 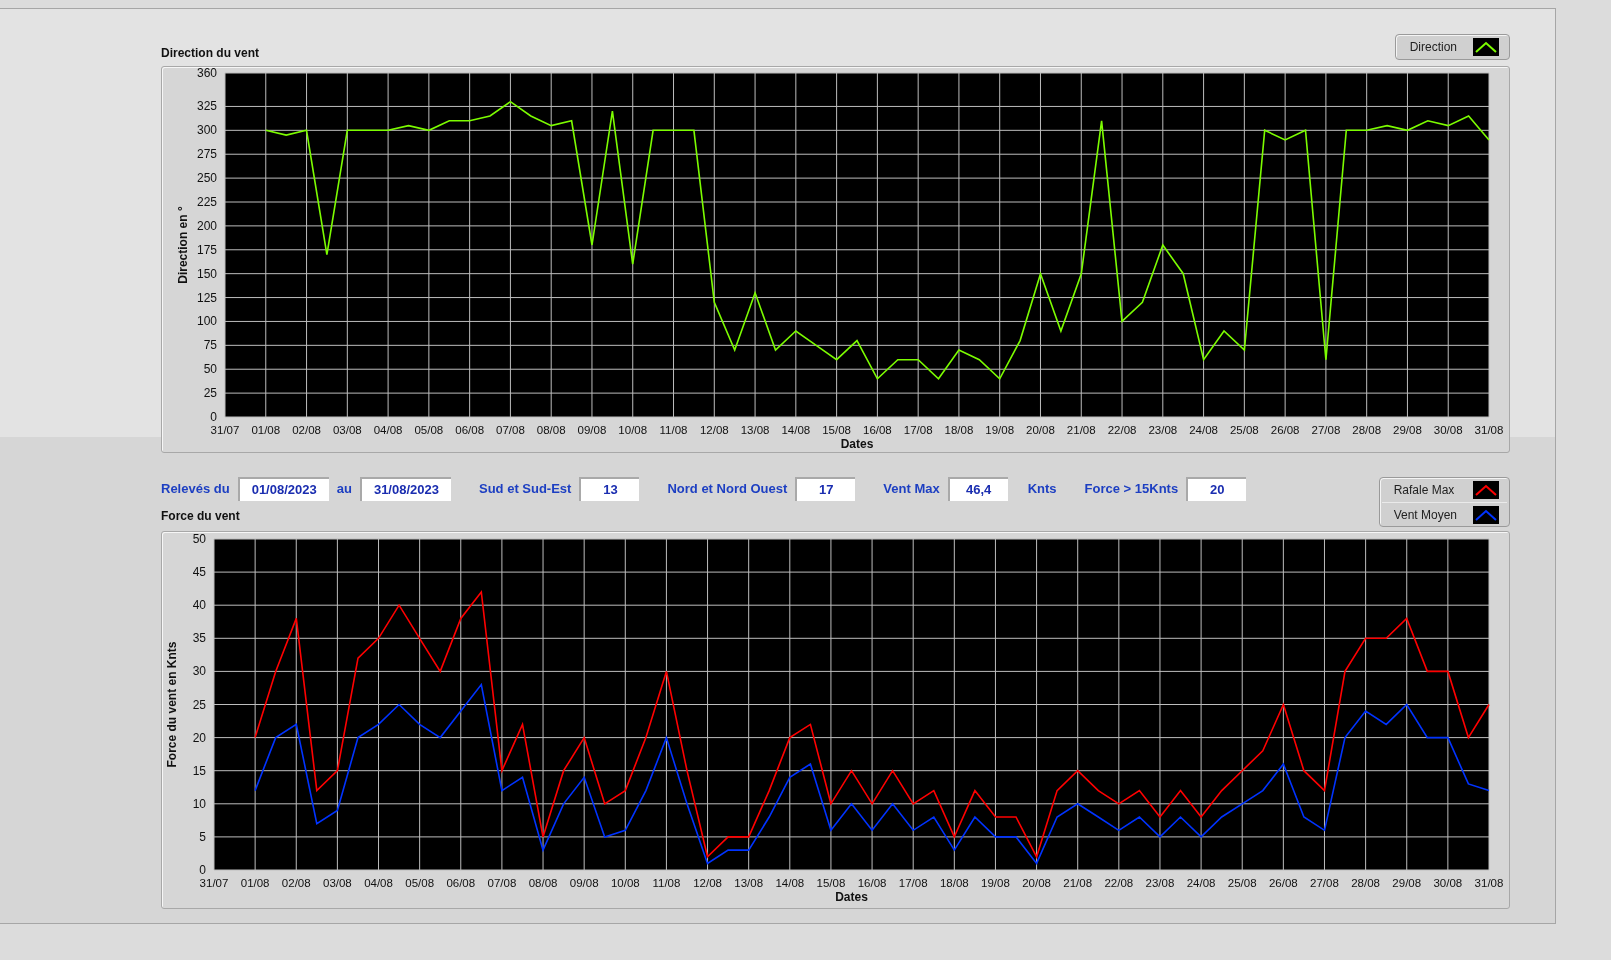 What do you see at coordinates (1131, 489) in the screenshot?
I see `field-label: Force > 15Knts` at bounding box center [1131, 489].